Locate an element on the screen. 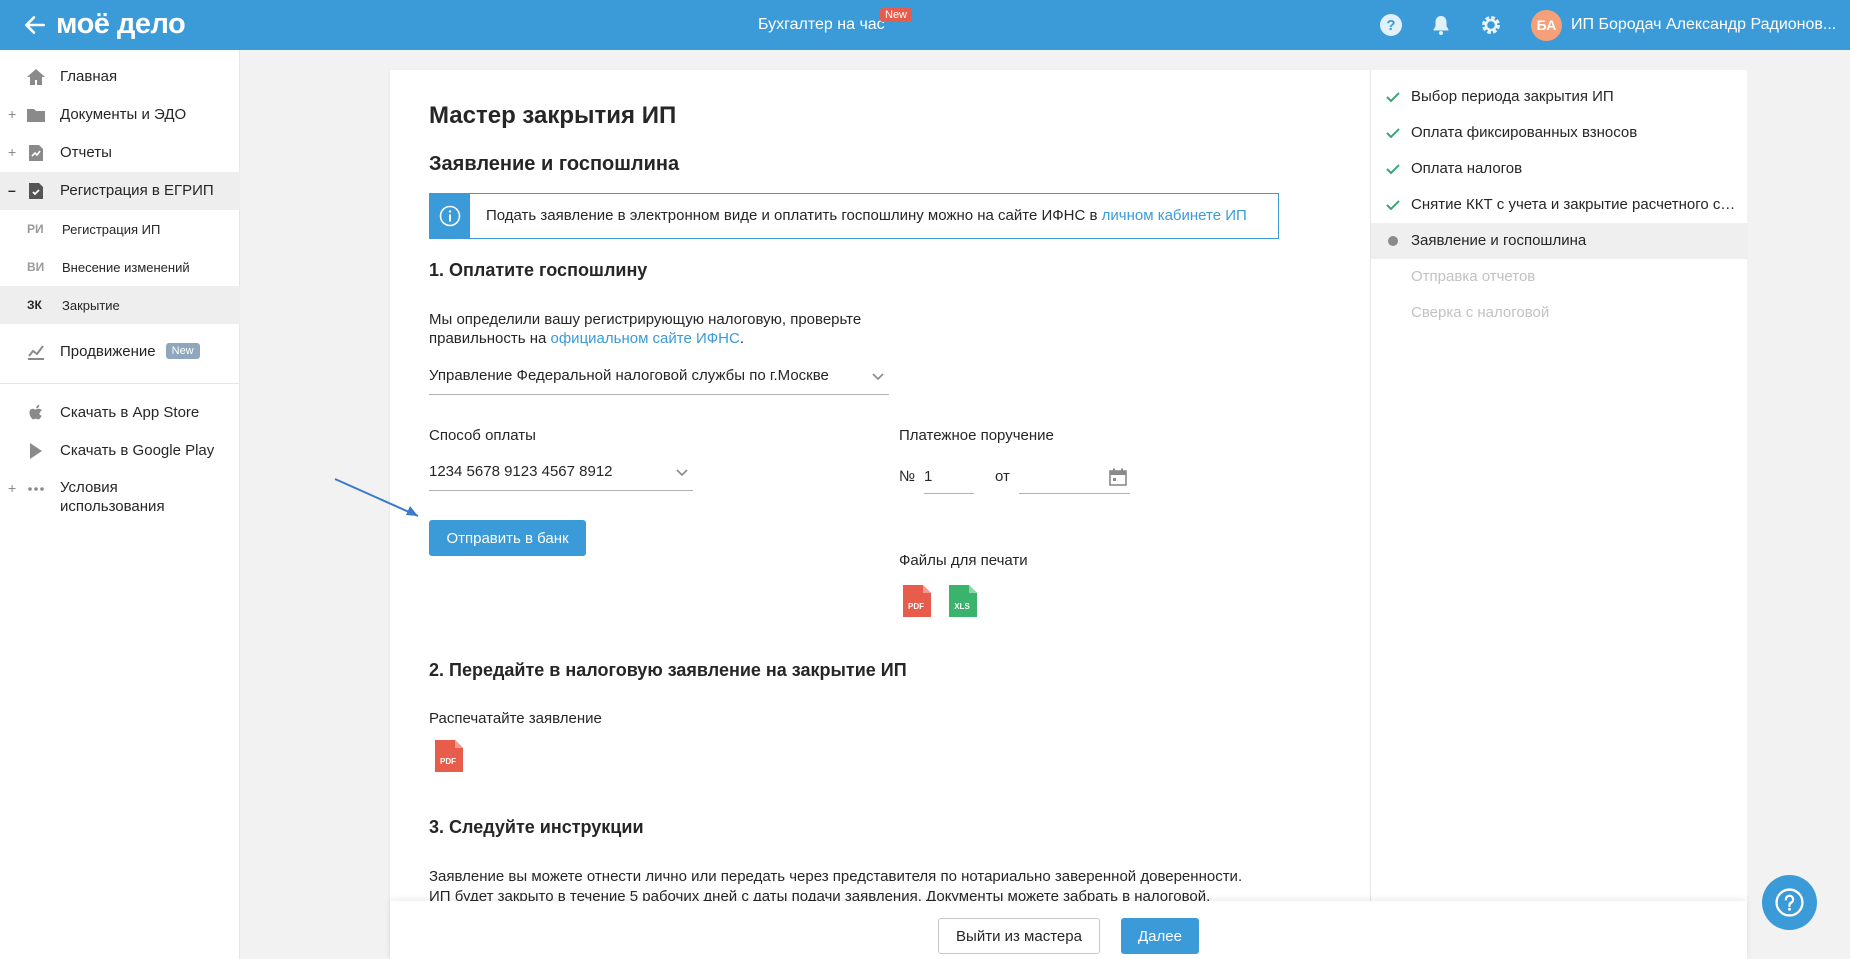 This screenshot has height=959, width=1850. sidebar-subitem-abbr: ВИ is located at coordinates (36, 267).